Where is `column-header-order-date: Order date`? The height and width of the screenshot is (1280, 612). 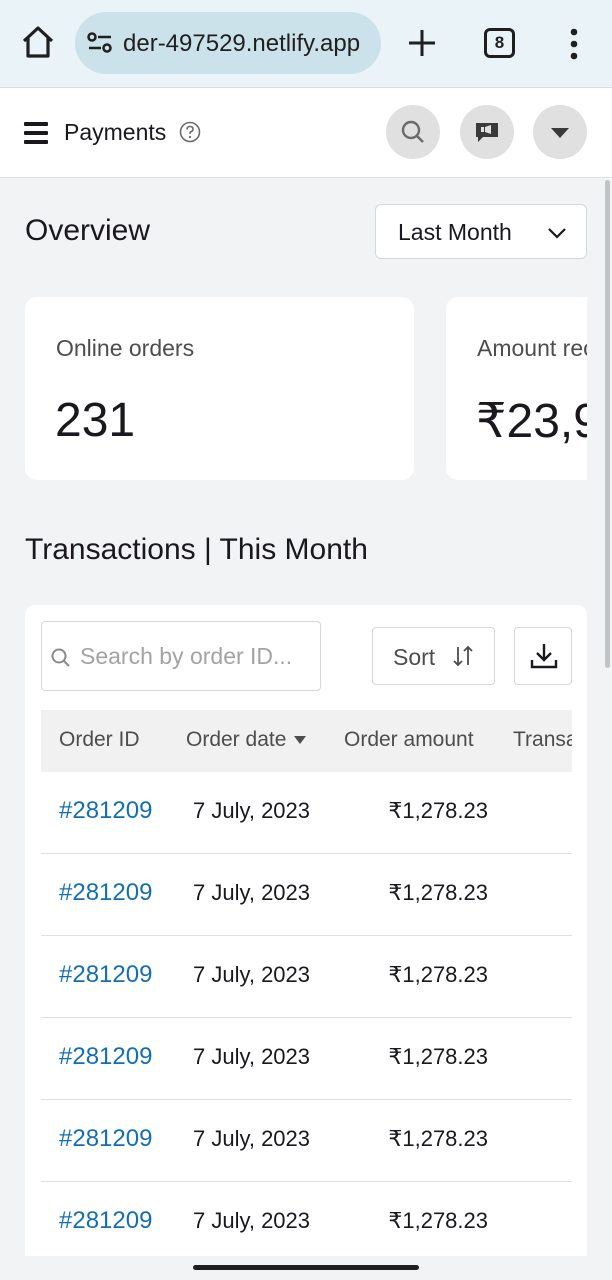
column-header-order-date: Order date is located at coordinates (246, 740).